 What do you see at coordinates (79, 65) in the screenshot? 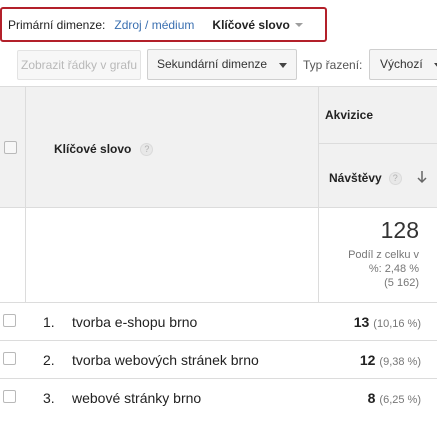
I see `plot-rows-button: Zobrazit řádky v grafu` at bounding box center [79, 65].